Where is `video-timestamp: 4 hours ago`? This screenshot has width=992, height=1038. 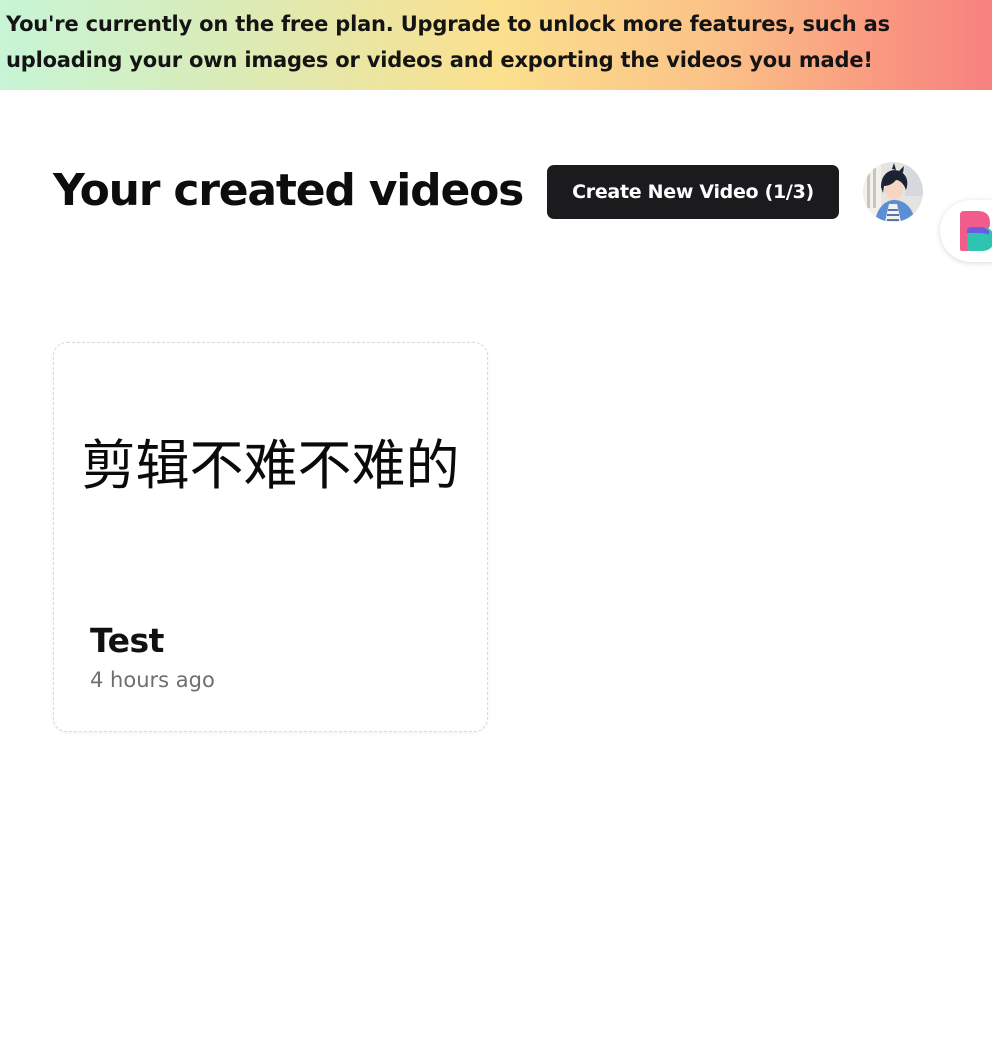 video-timestamp: 4 hours ago is located at coordinates (152, 680).